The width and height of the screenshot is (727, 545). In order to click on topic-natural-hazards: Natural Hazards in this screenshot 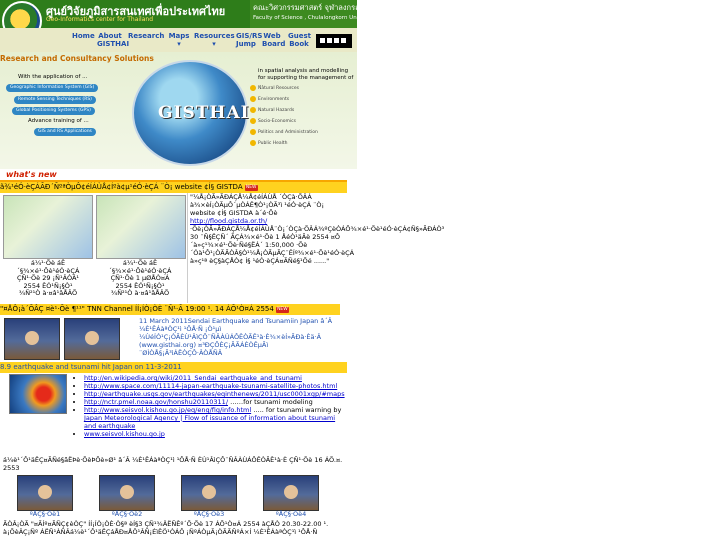, I will do `click(276, 110)`.